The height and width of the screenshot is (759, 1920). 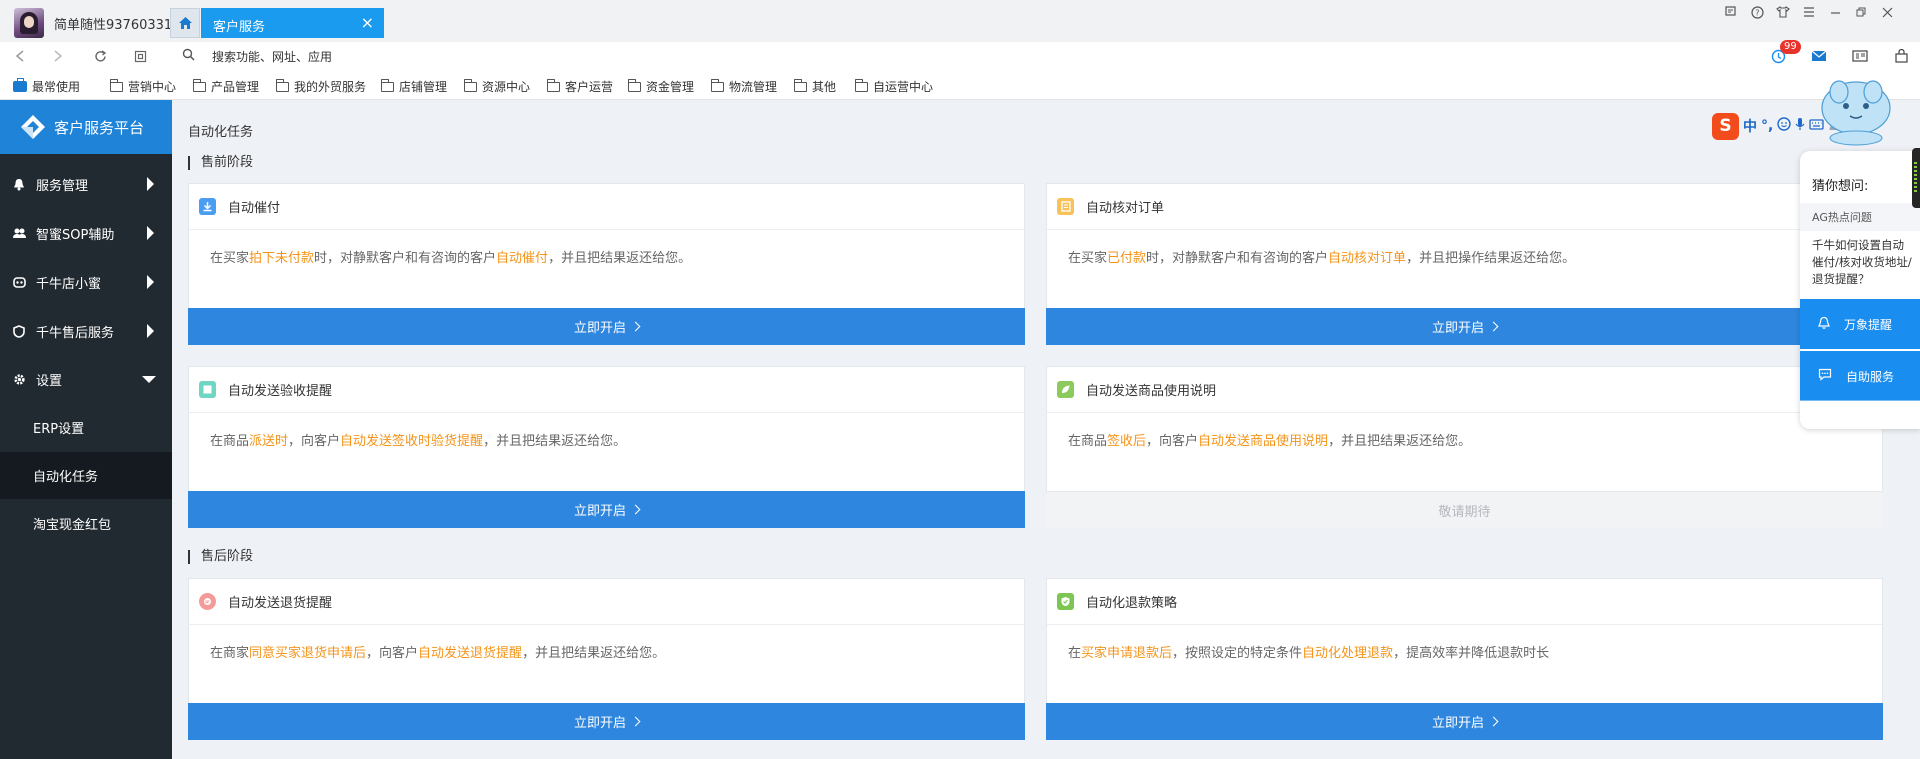 I want to click on bookmark-logistics: 物流管理, so click(x=743, y=86).